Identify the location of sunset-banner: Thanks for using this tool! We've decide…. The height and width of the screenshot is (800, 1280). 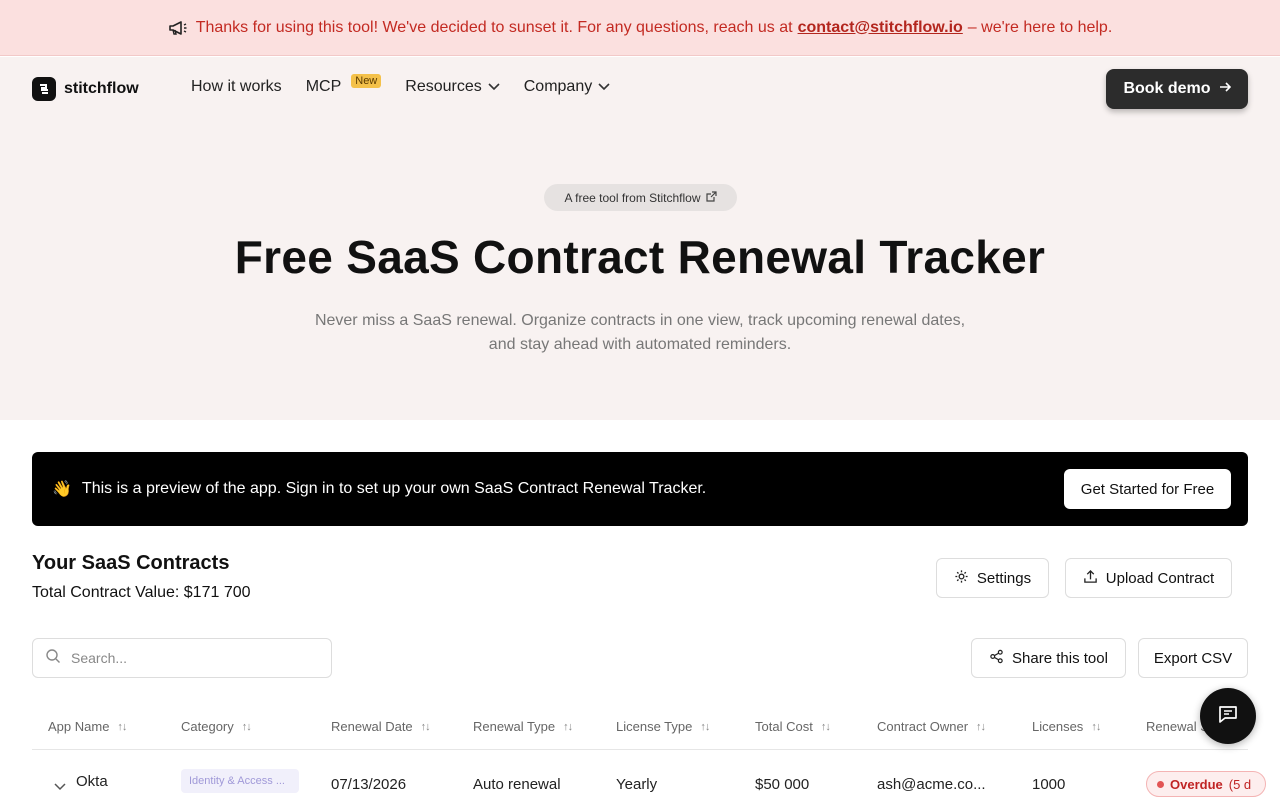
(640, 28).